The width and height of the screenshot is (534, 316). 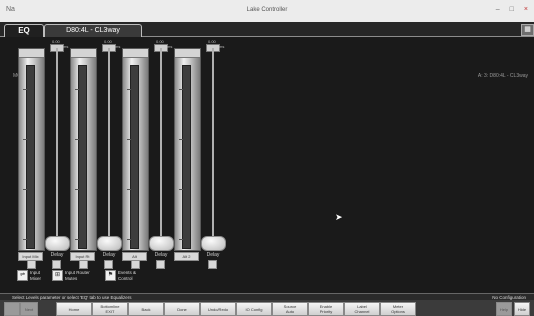 What do you see at coordinates (186, 256) in the screenshot?
I see `channel-button-4: Alt 2` at bounding box center [186, 256].